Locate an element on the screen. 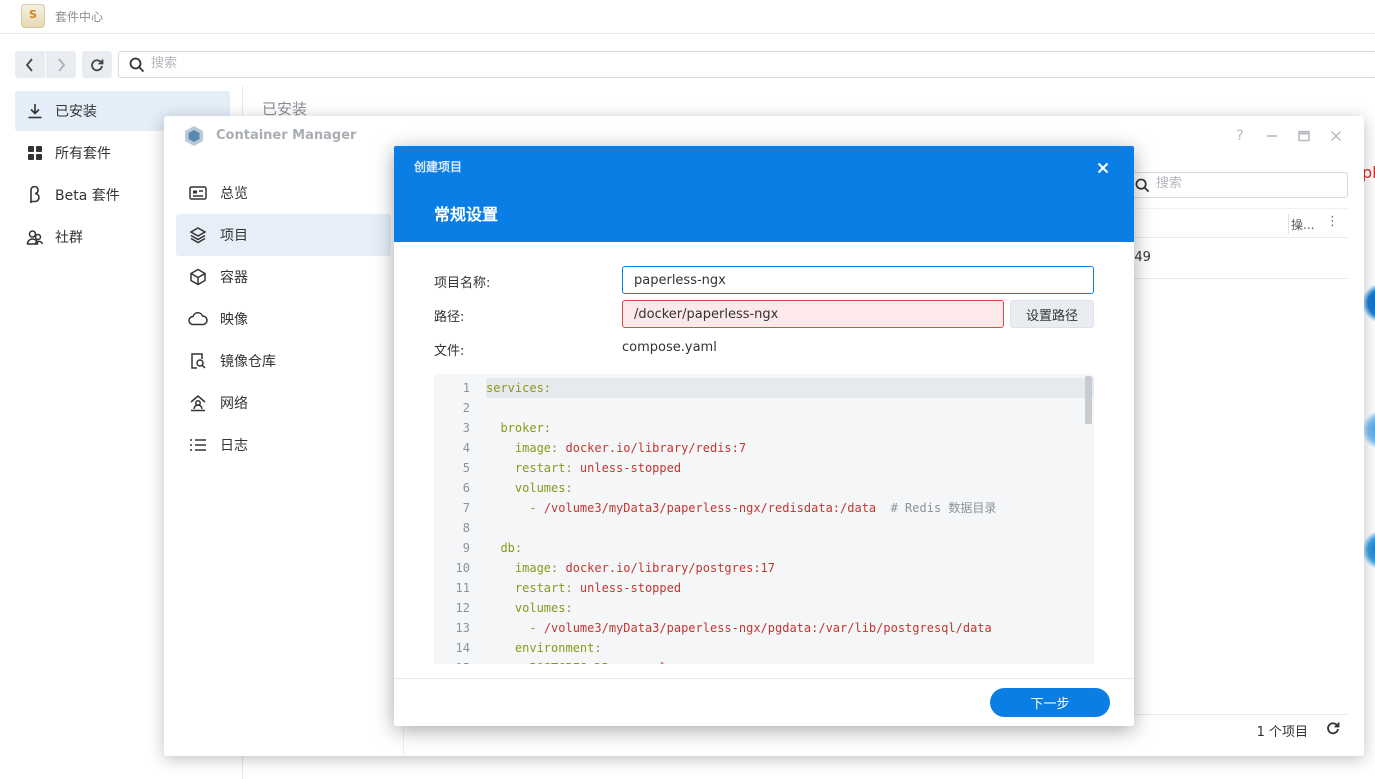 This screenshot has height=779, width=1375. line-number: 5 is located at coordinates (466, 468).